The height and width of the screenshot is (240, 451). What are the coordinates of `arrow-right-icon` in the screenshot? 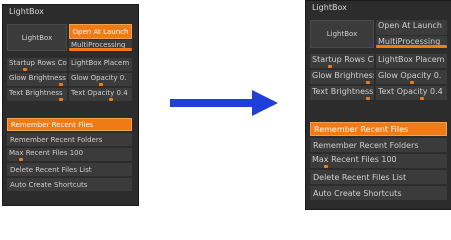 It's located at (224, 103).